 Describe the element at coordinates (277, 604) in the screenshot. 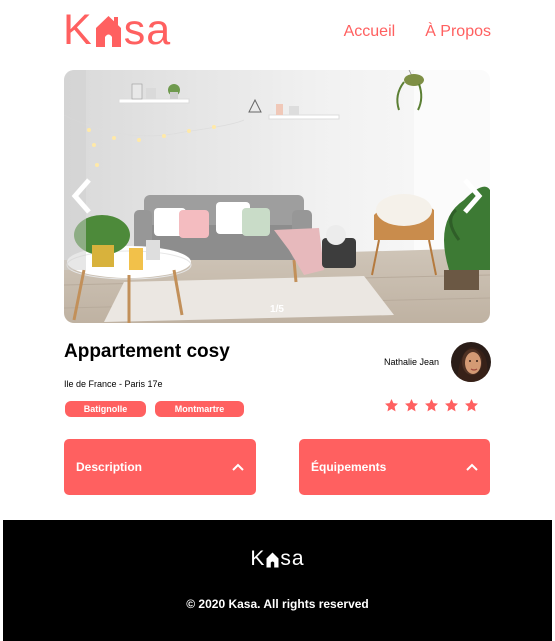

I see `copyright-text: © 2020 Kasa. All rights reserved` at that location.